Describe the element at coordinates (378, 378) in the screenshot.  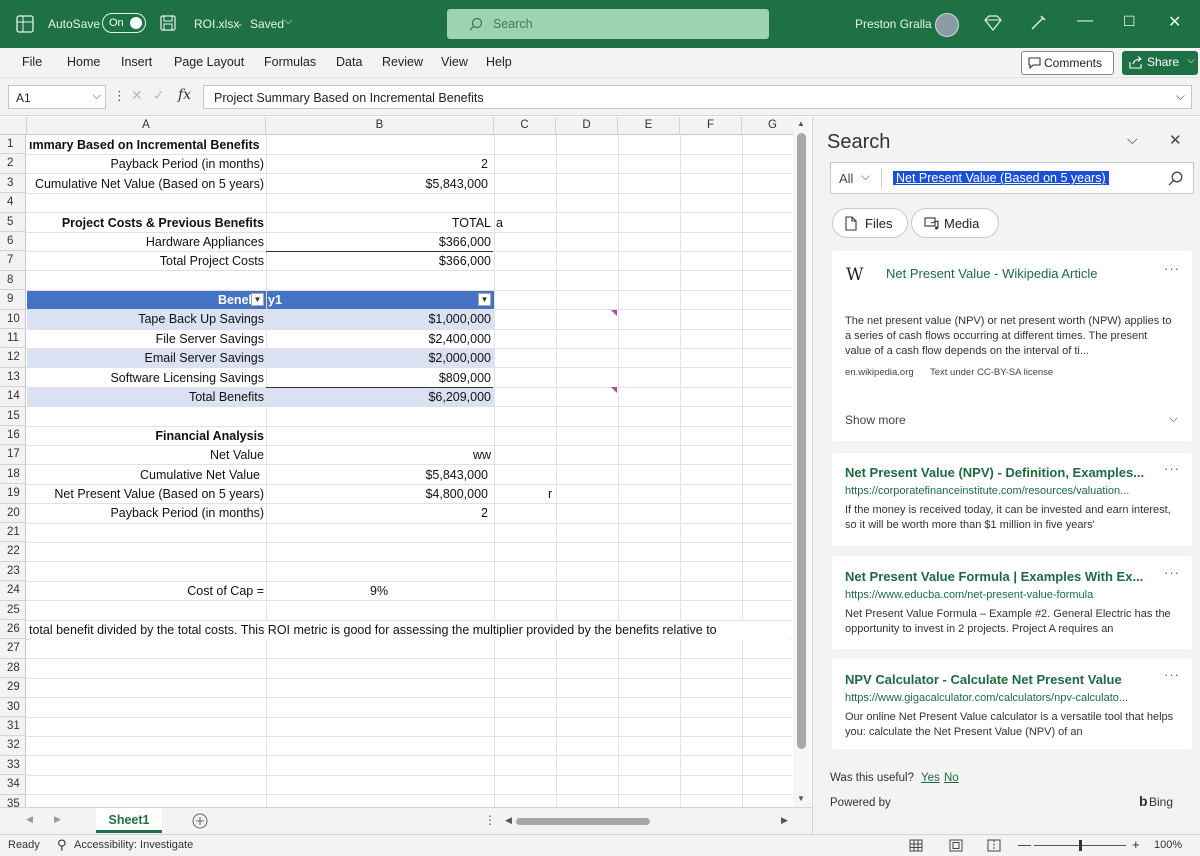
I see `cell-b13: $809,000` at that location.